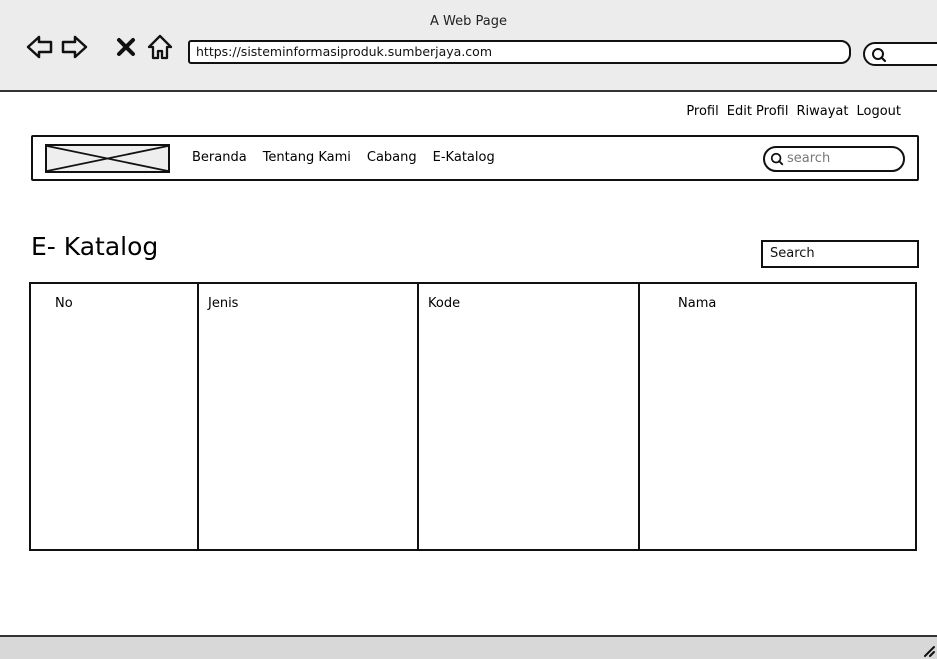 This screenshot has height=659, width=937. I want to click on column-header-jenis: Jenis, so click(223, 303).